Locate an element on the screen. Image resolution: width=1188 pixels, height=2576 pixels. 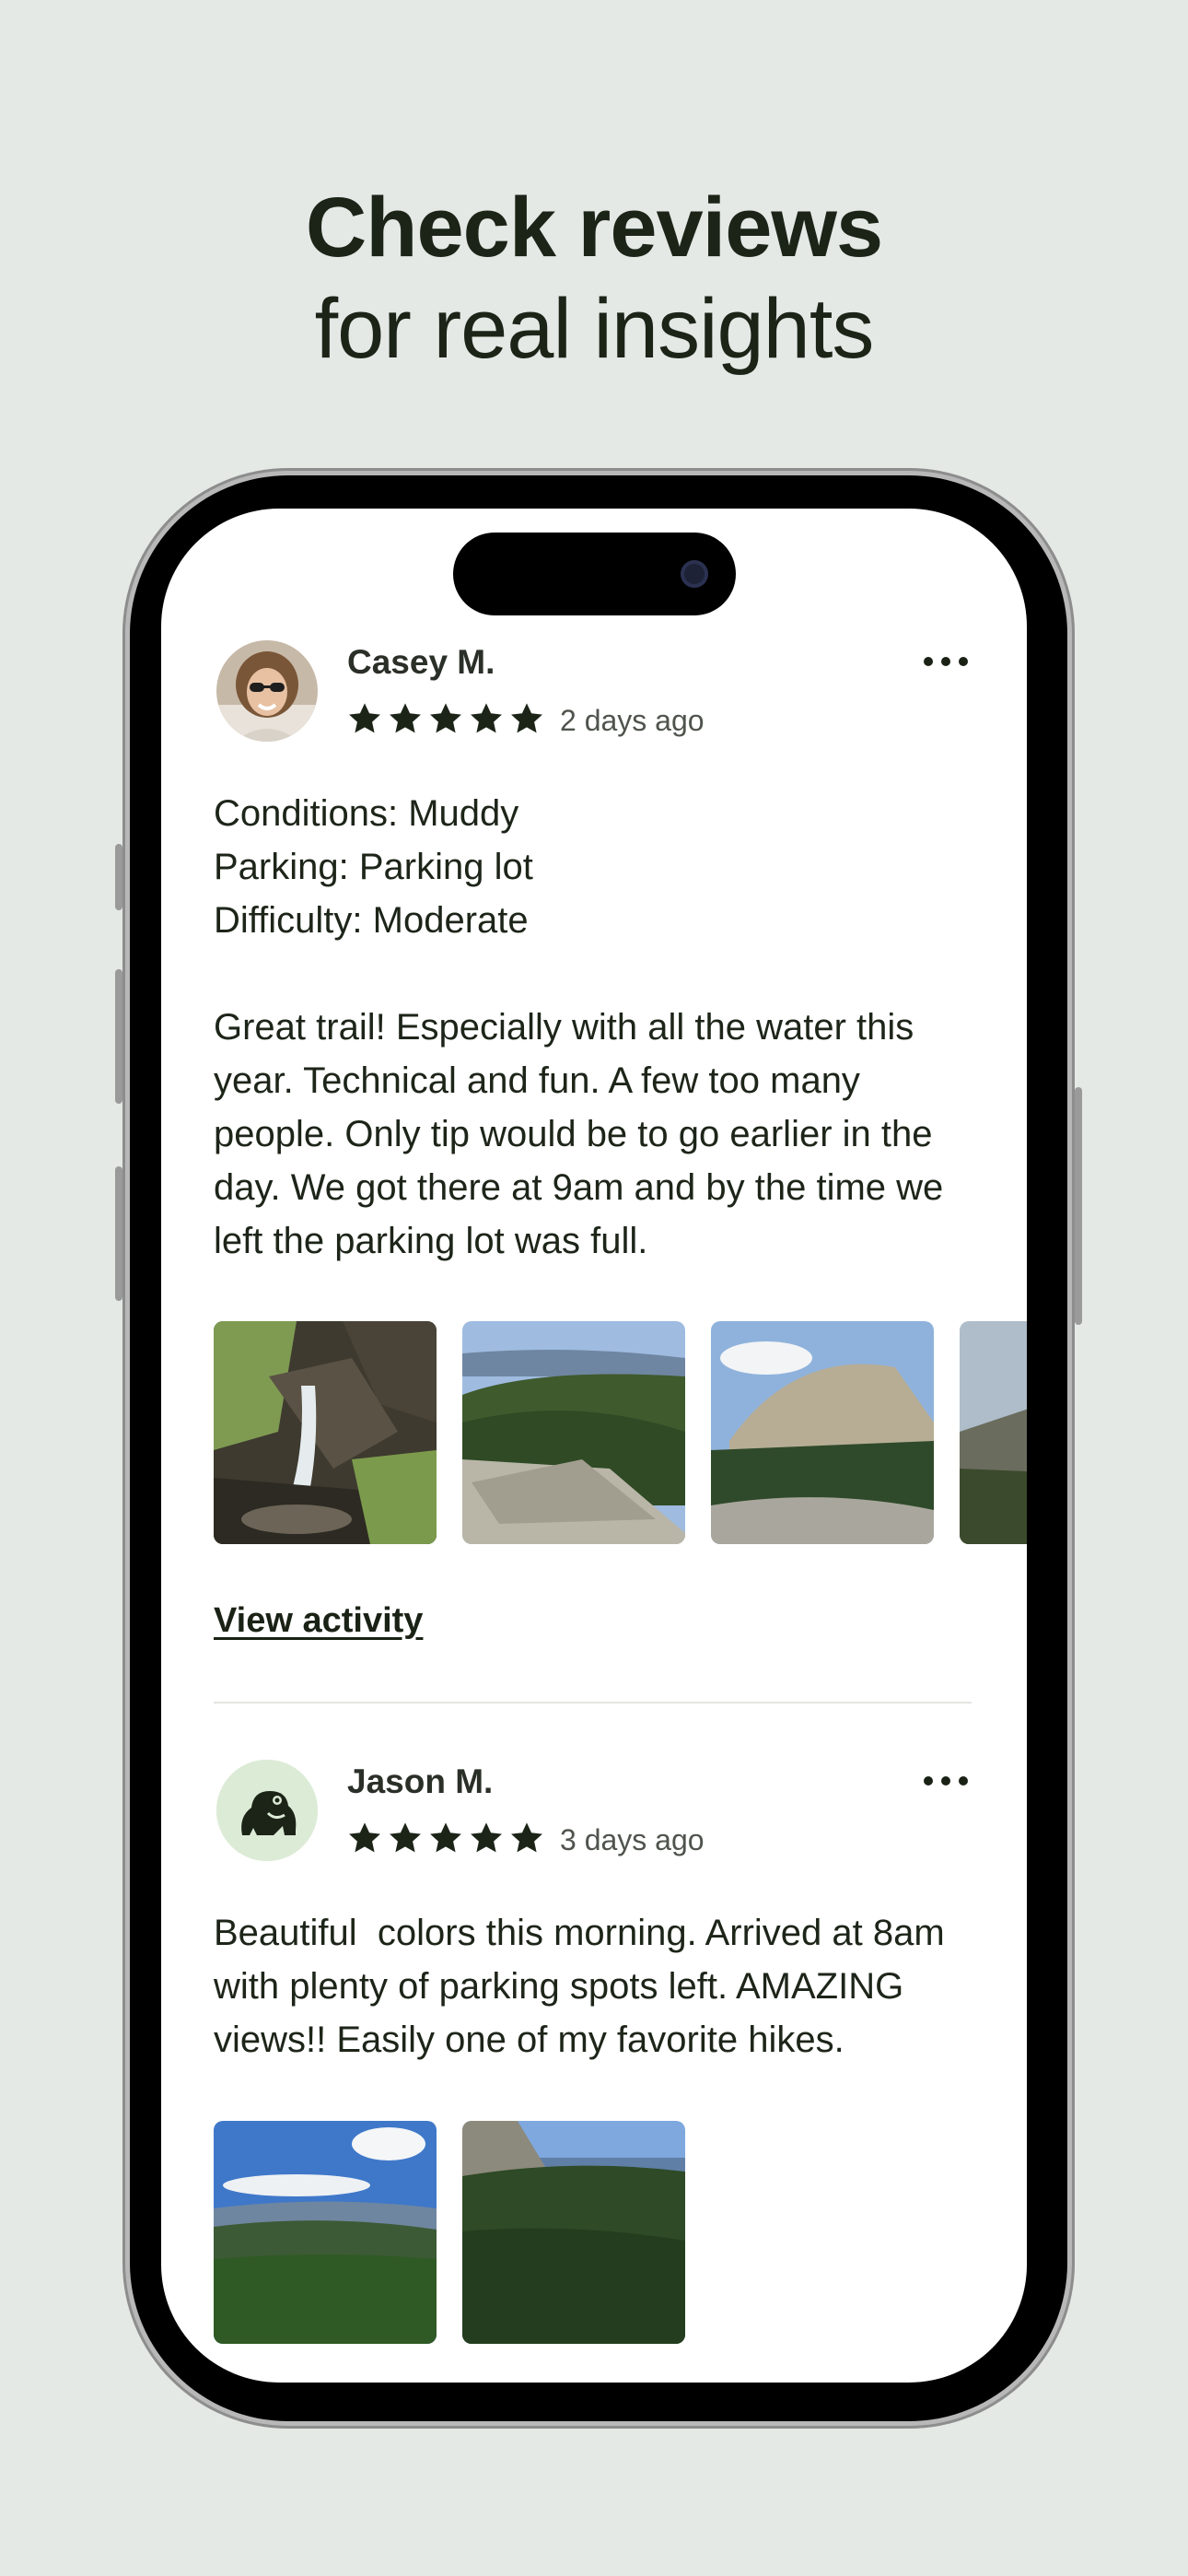
reviewer-name: Jason M. is located at coordinates (420, 1781).